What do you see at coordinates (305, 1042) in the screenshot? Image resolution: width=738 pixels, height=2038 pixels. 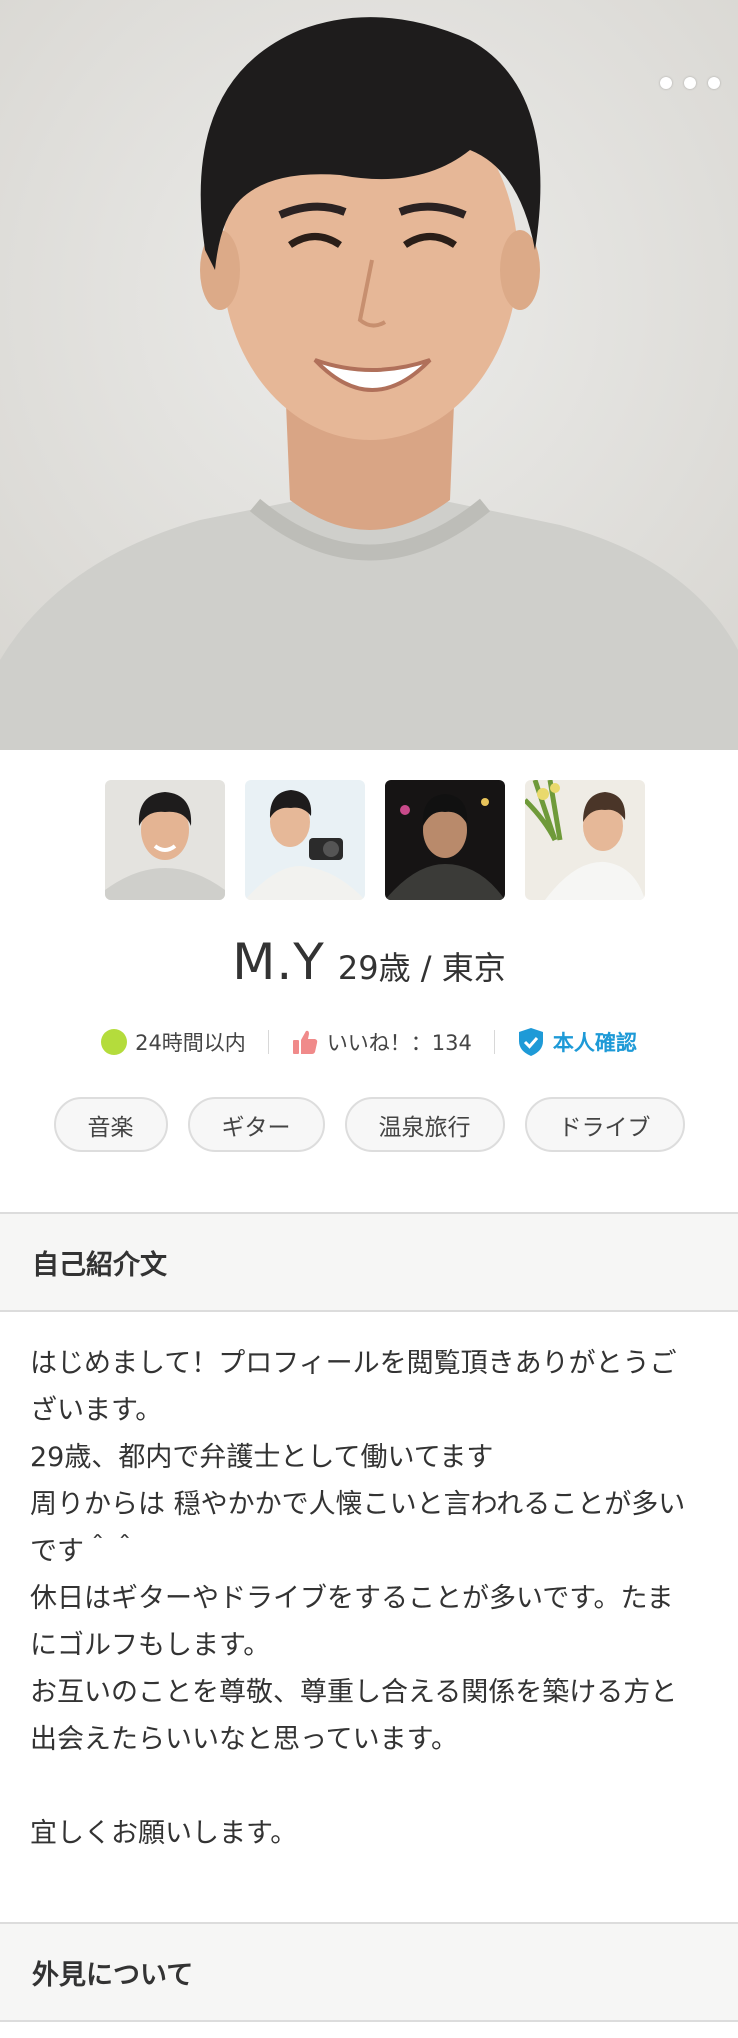 I see `thumbs-up-icon` at bounding box center [305, 1042].